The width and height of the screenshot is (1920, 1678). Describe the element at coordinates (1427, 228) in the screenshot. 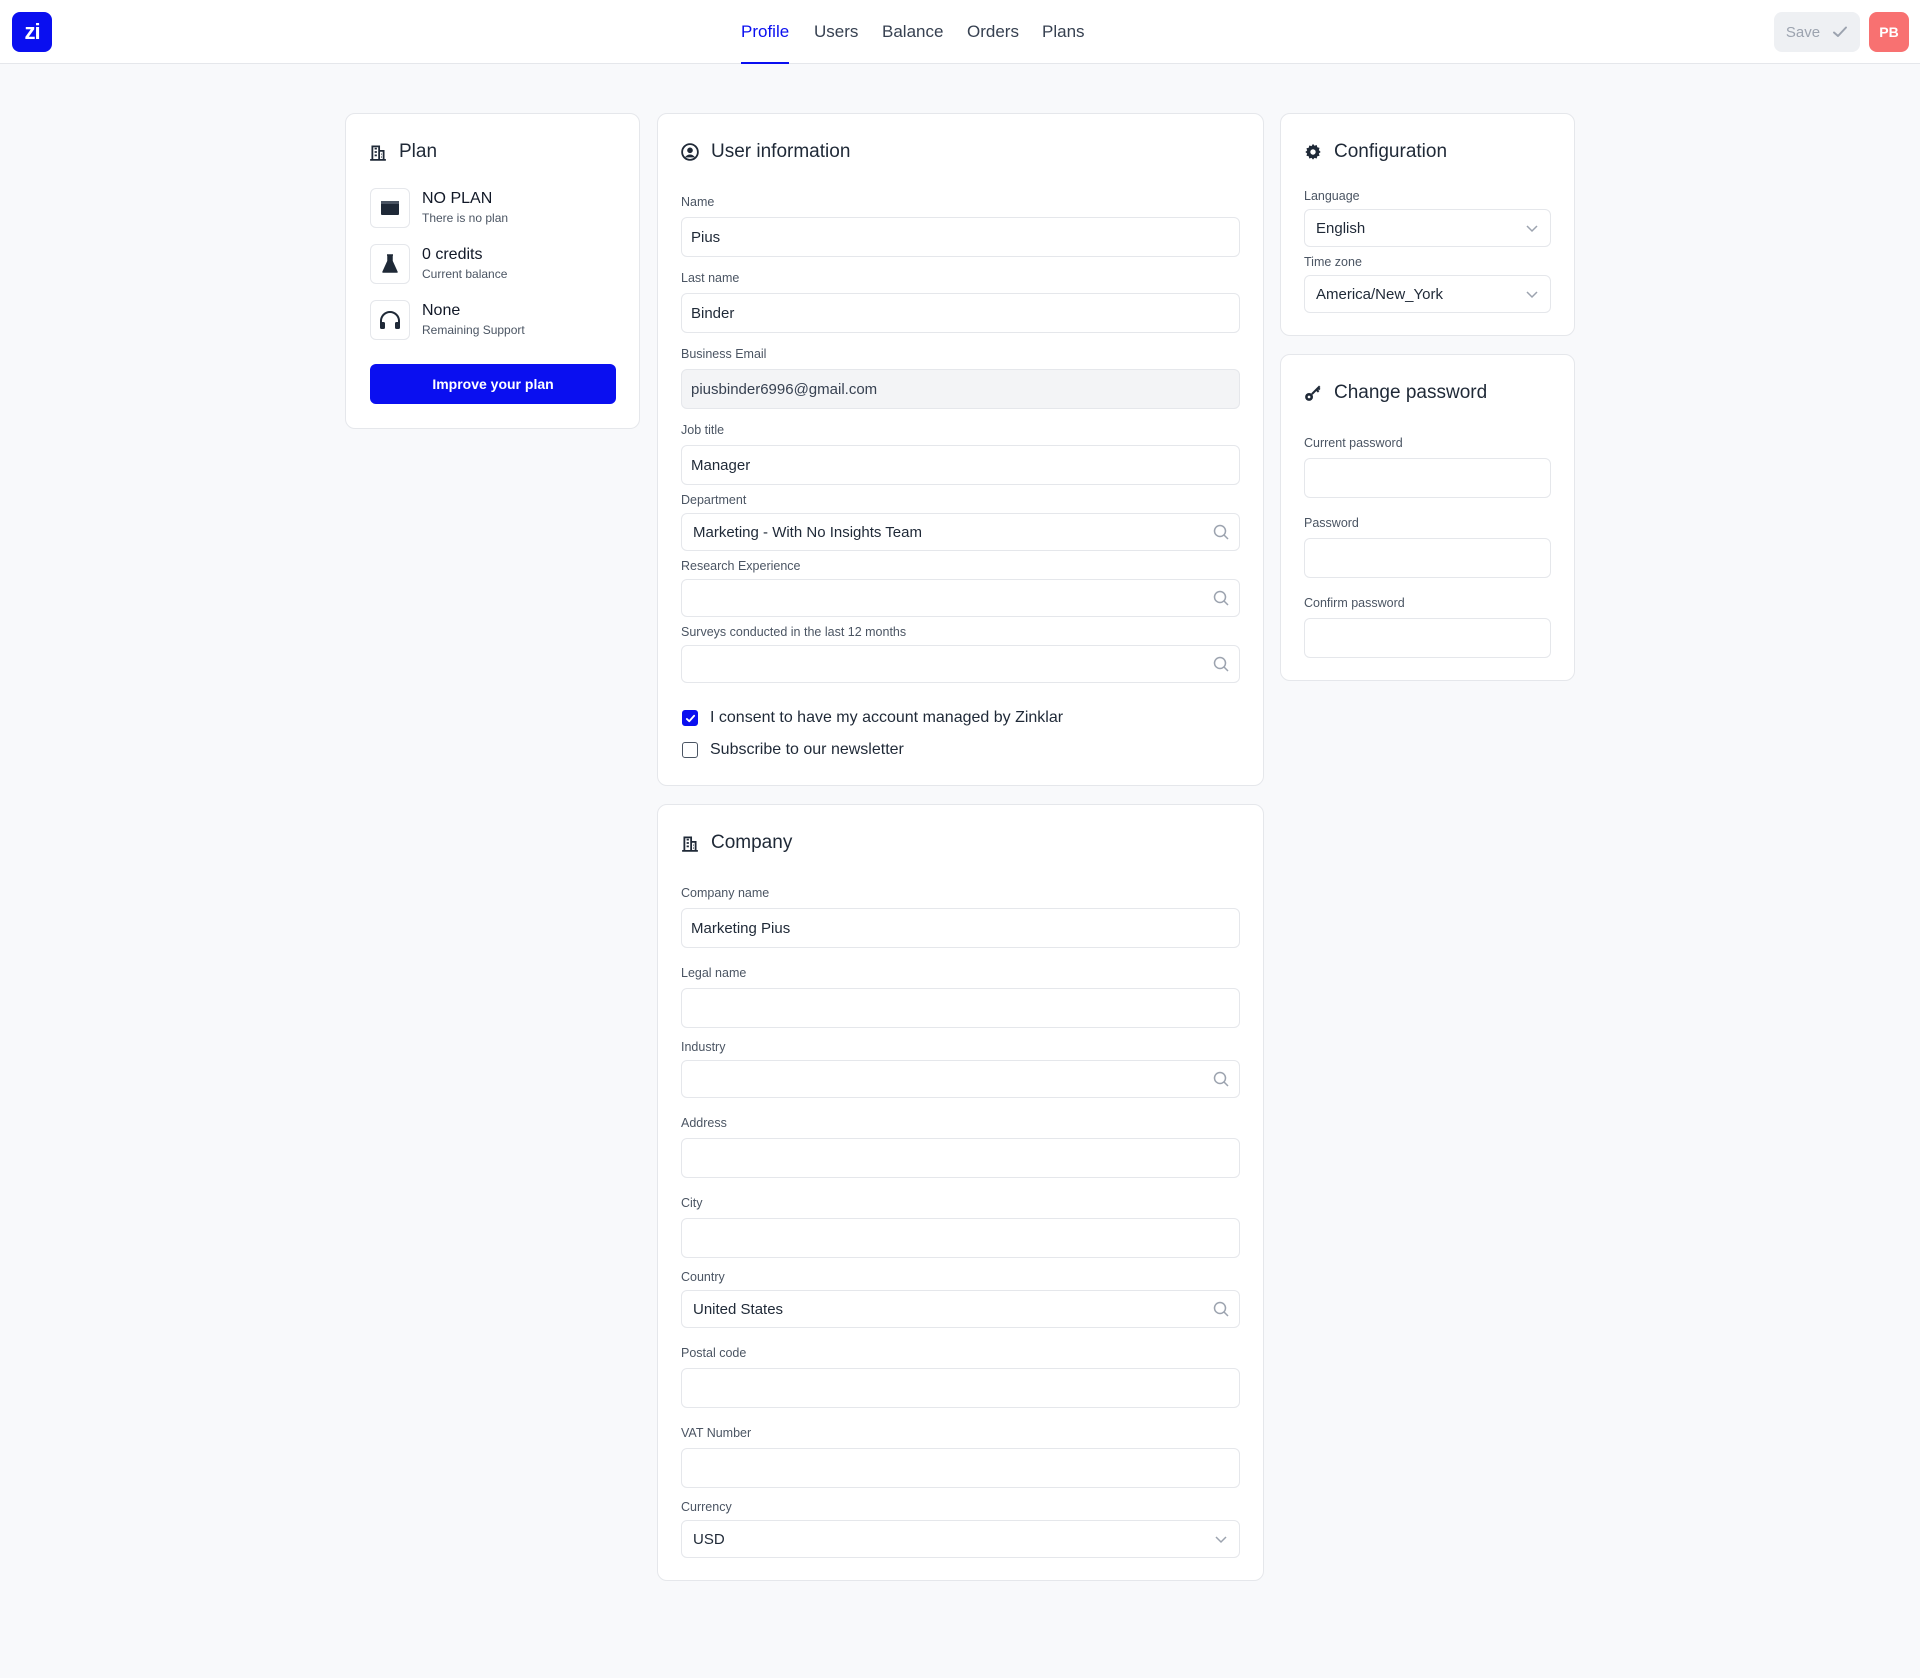

I see `language-select: English` at that location.